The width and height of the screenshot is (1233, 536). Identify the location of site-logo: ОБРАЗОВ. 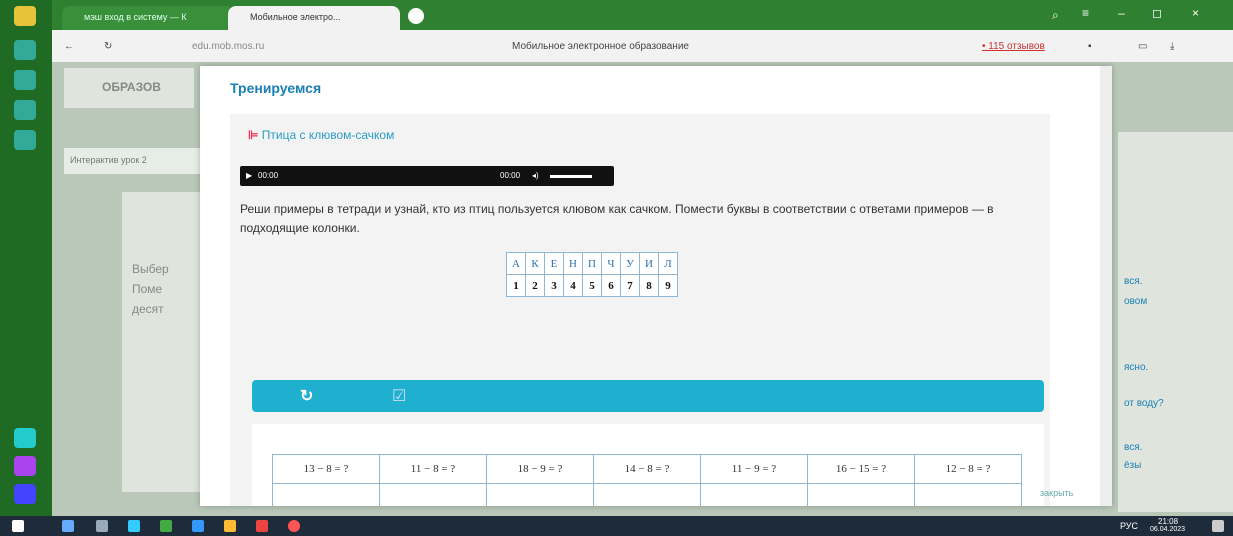
(129, 88).